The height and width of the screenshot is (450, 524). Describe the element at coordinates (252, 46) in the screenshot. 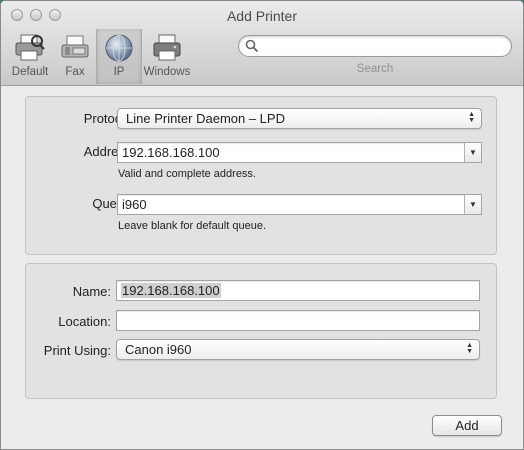

I see `search-icon` at that location.